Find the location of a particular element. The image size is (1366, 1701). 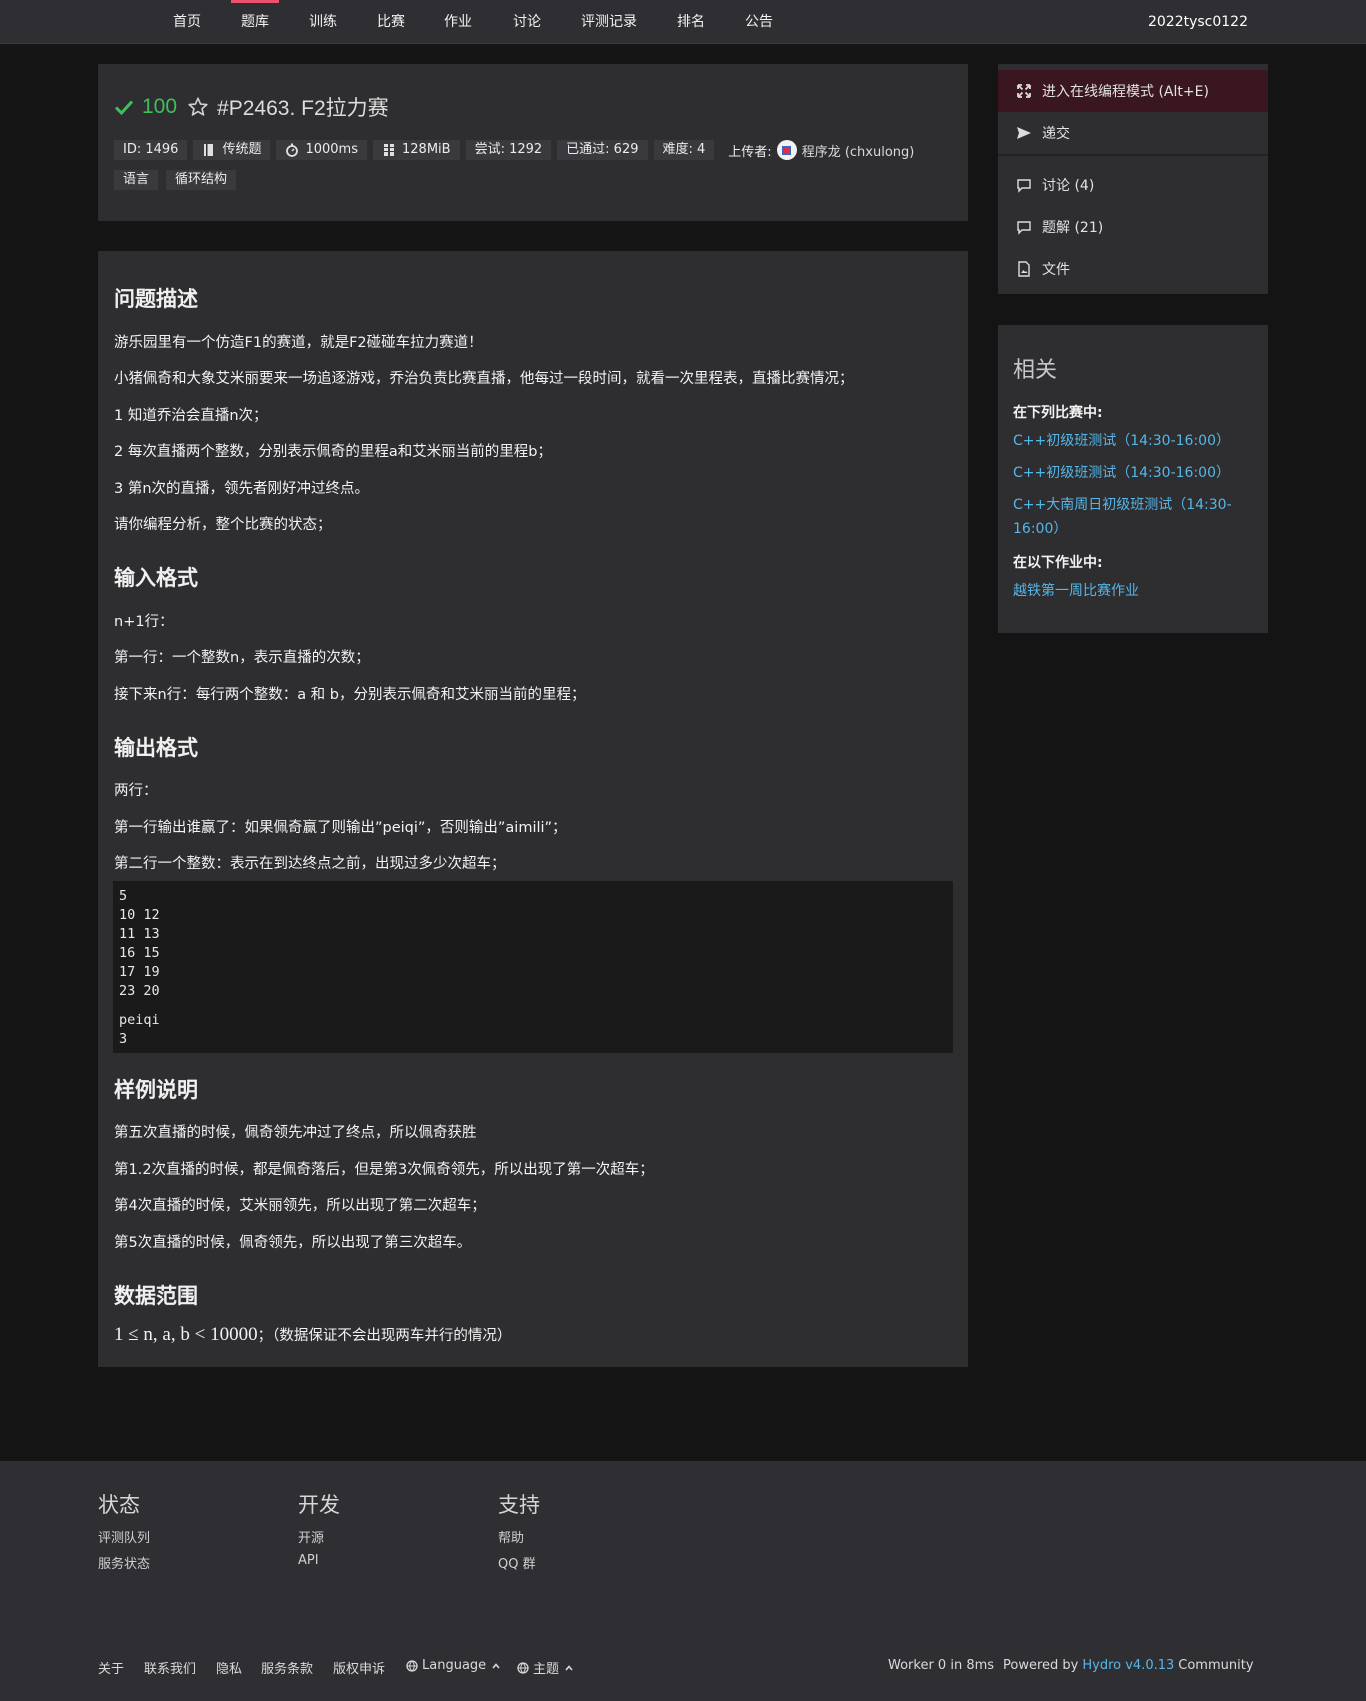

section-heading-range: 数据范围 is located at coordinates (156, 1296).